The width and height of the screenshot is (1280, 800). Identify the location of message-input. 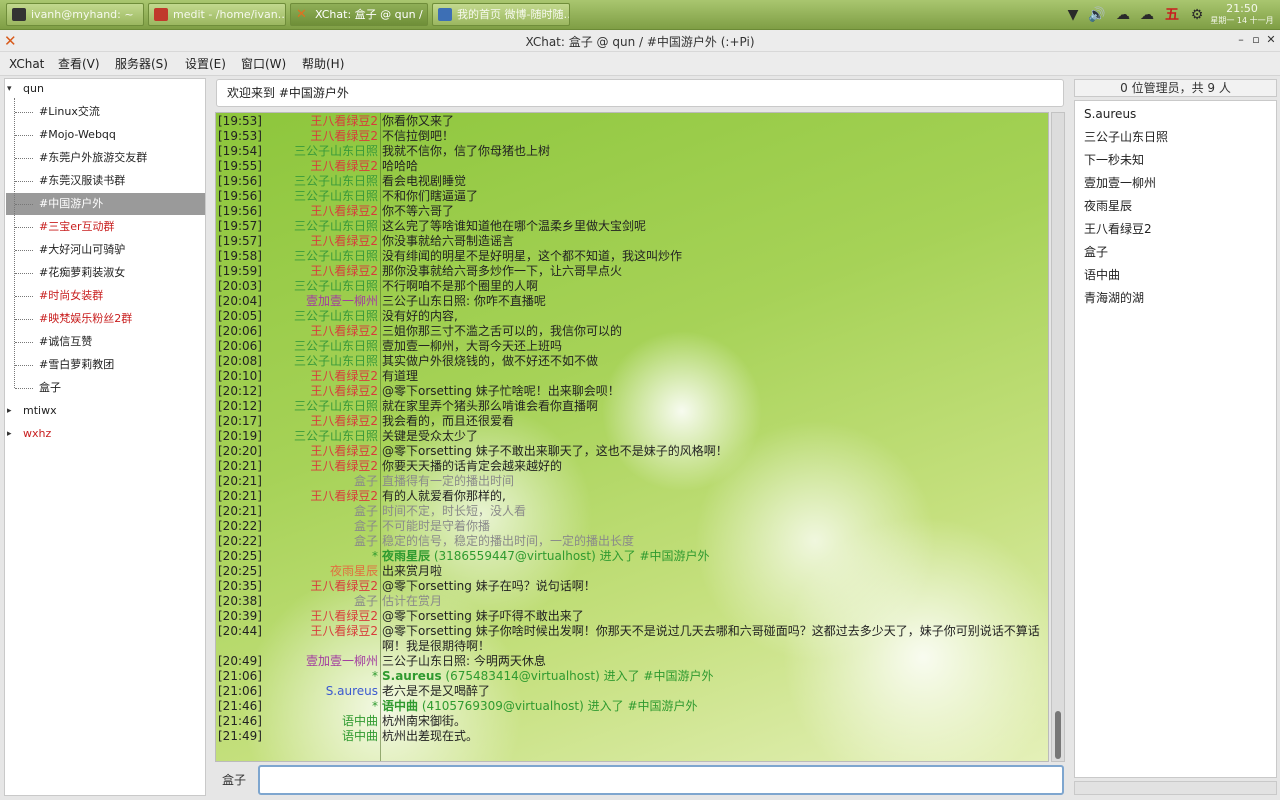
(661, 780).